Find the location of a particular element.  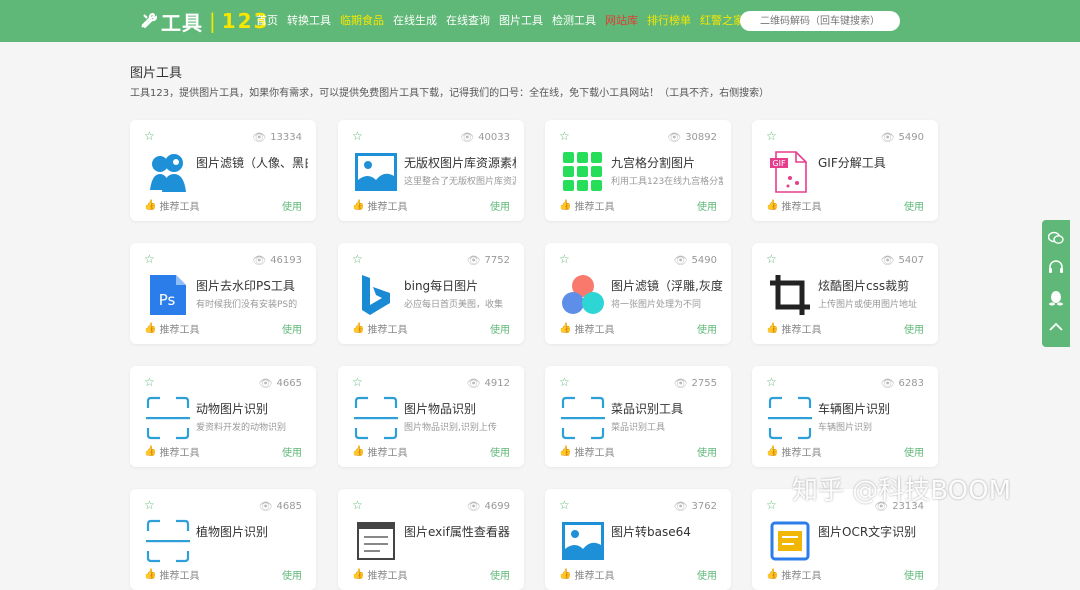

tool-name: 九宫格分割图片 is located at coordinates (667, 162).